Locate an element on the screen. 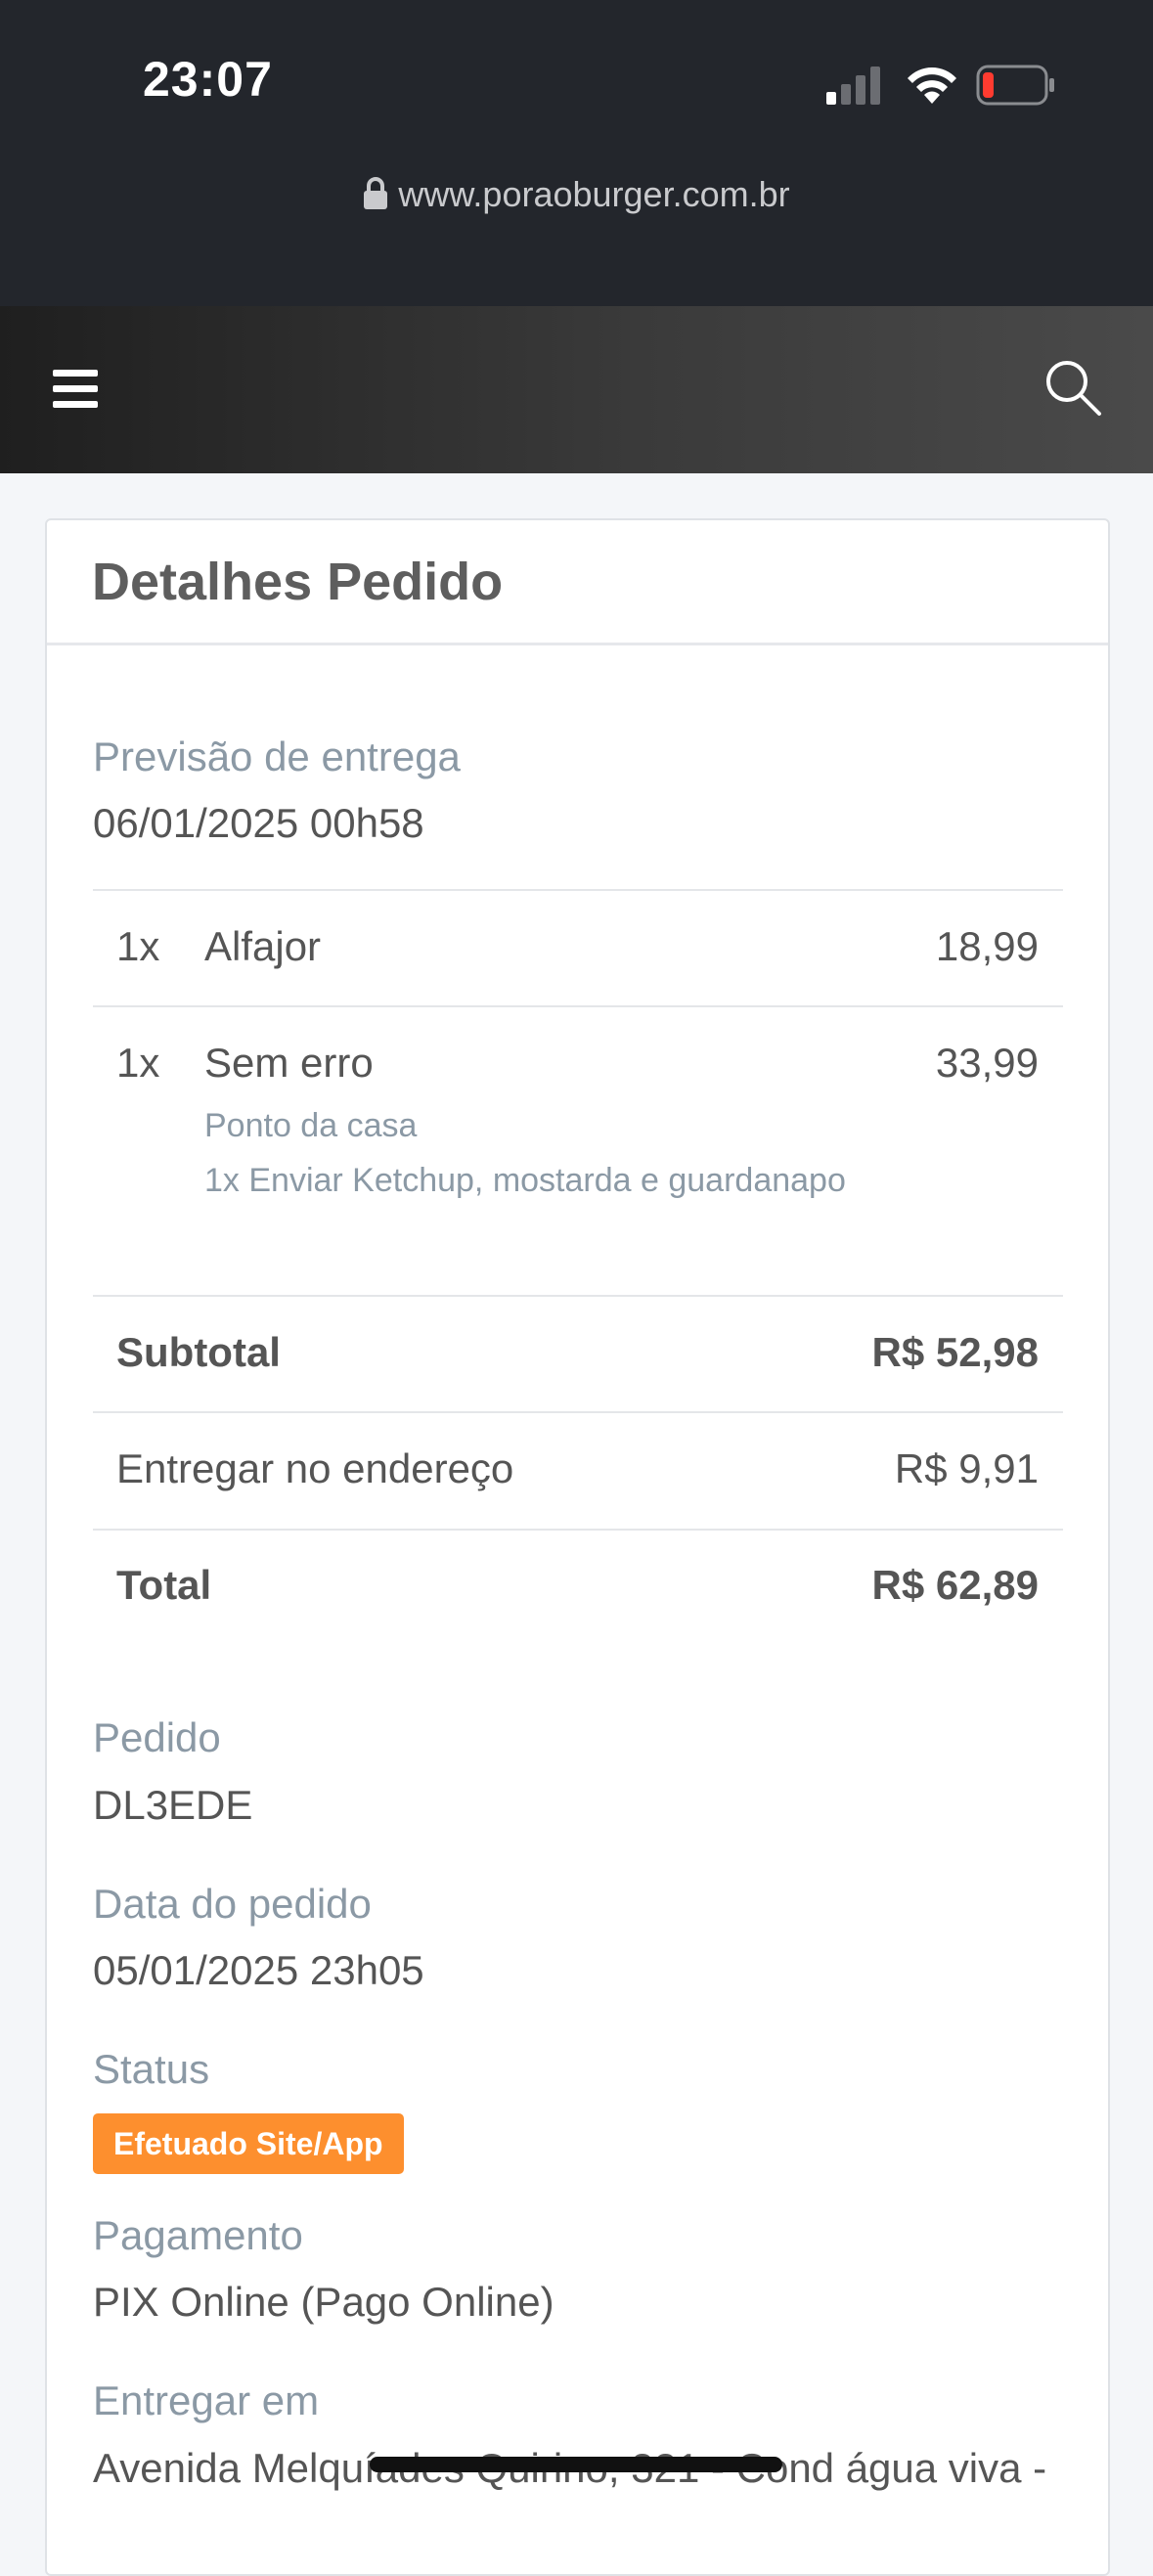 This screenshot has width=1153, height=2576. payment-label: Pagamento is located at coordinates (198, 2235).